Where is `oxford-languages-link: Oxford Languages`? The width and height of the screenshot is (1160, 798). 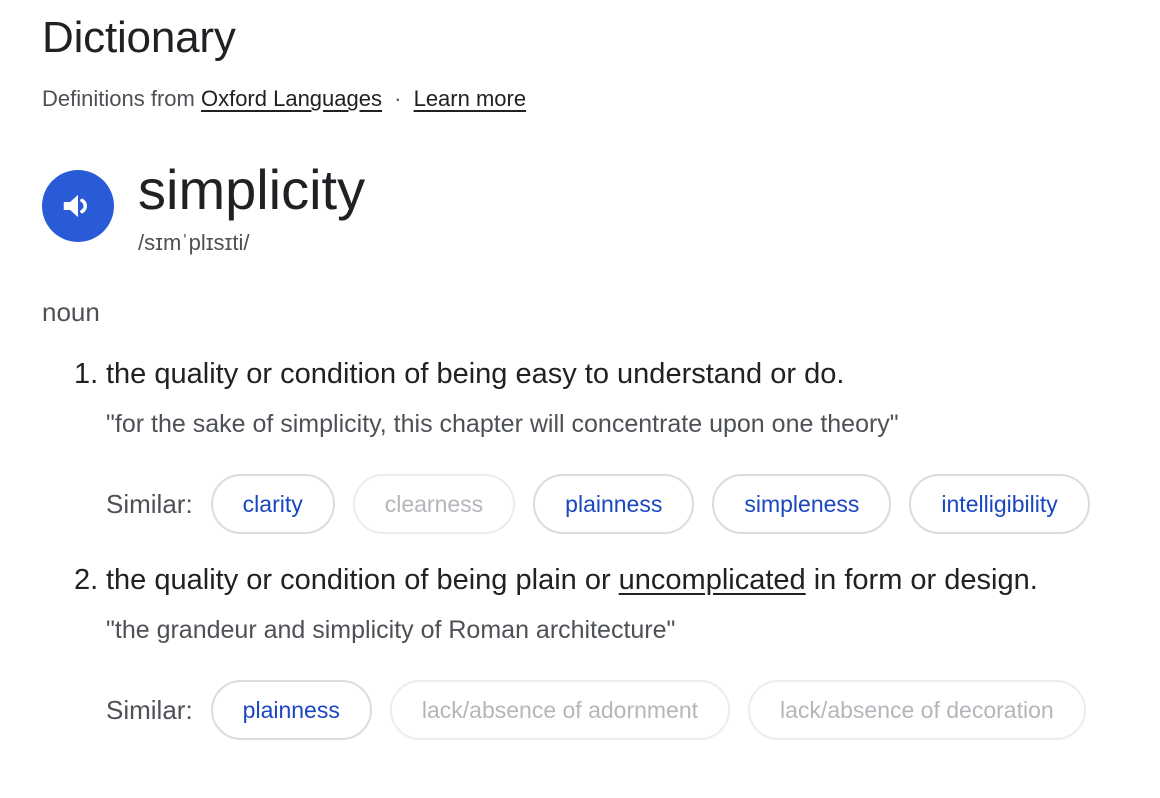 oxford-languages-link: Oxford Languages is located at coordinates (291, 98).